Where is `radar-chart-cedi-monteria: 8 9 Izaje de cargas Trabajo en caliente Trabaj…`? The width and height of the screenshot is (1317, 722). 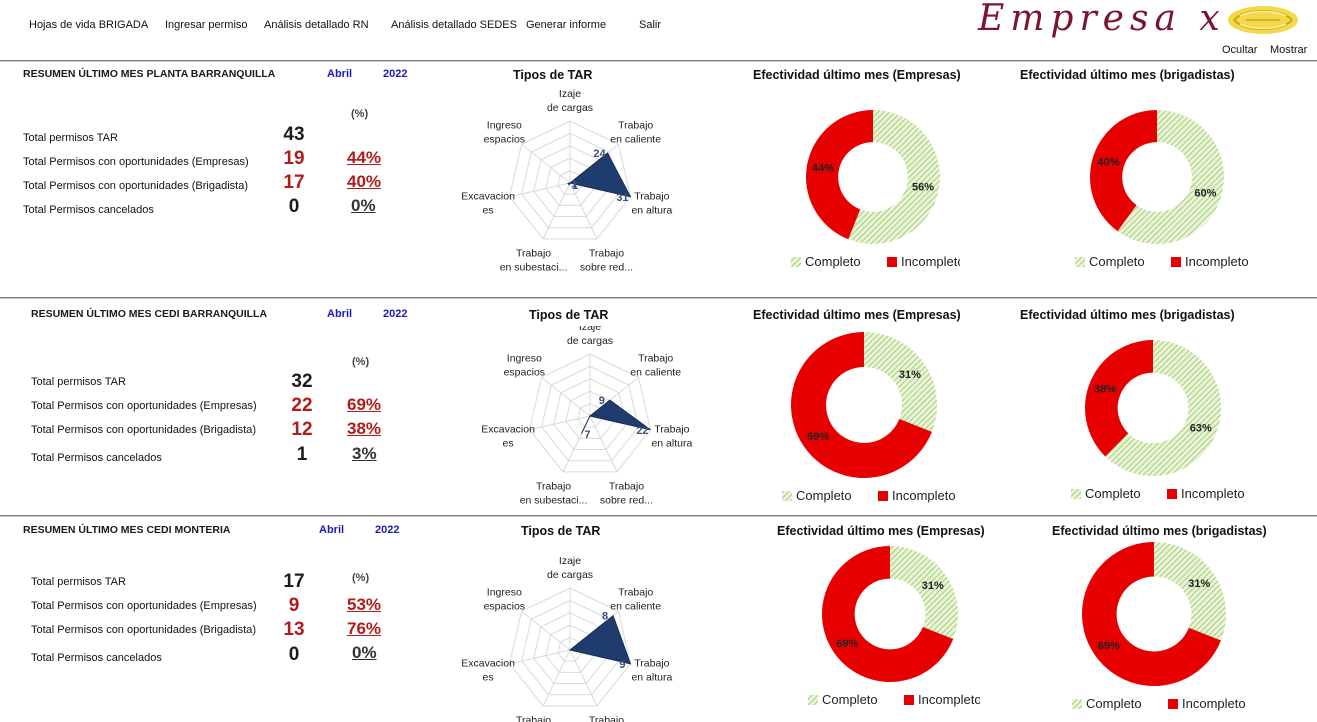 radar-chart-cedi-monteria: 8 9 Izaje de cargas Trabajo en caliente Trabaj… is located at coordinates (566, 638).